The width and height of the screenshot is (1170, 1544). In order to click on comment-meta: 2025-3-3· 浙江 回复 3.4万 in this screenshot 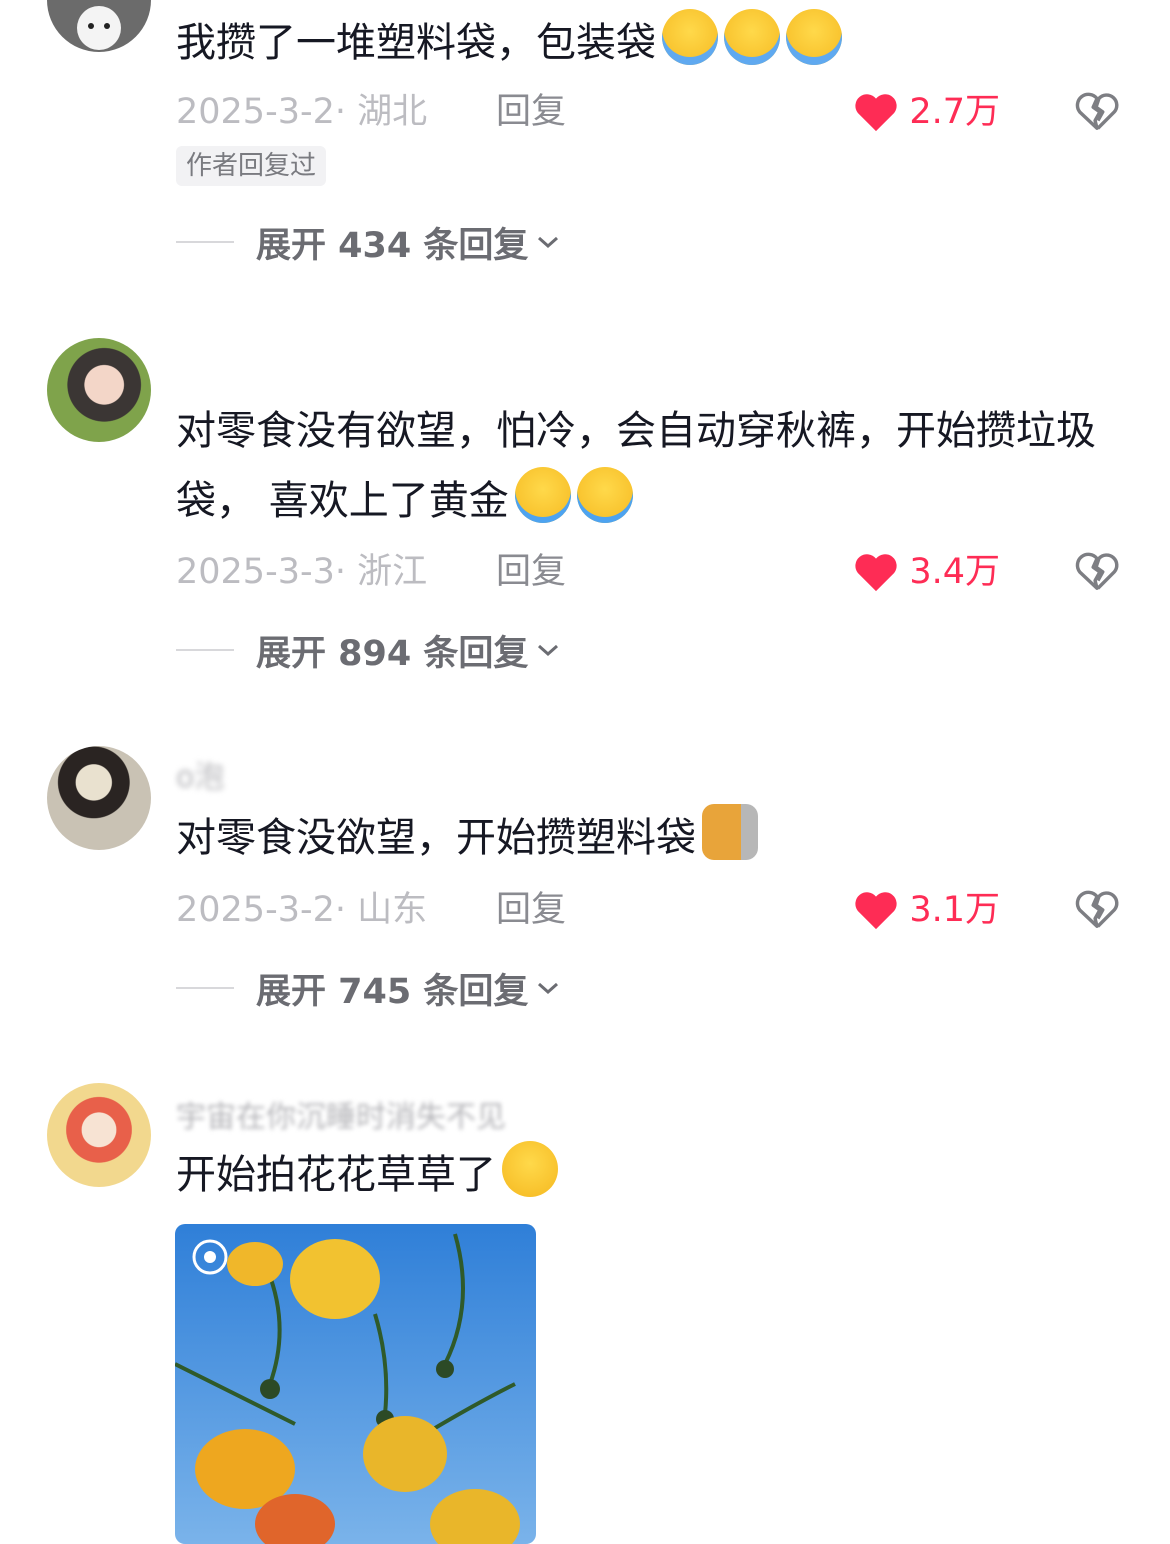, I will do `click(653, 572)`.